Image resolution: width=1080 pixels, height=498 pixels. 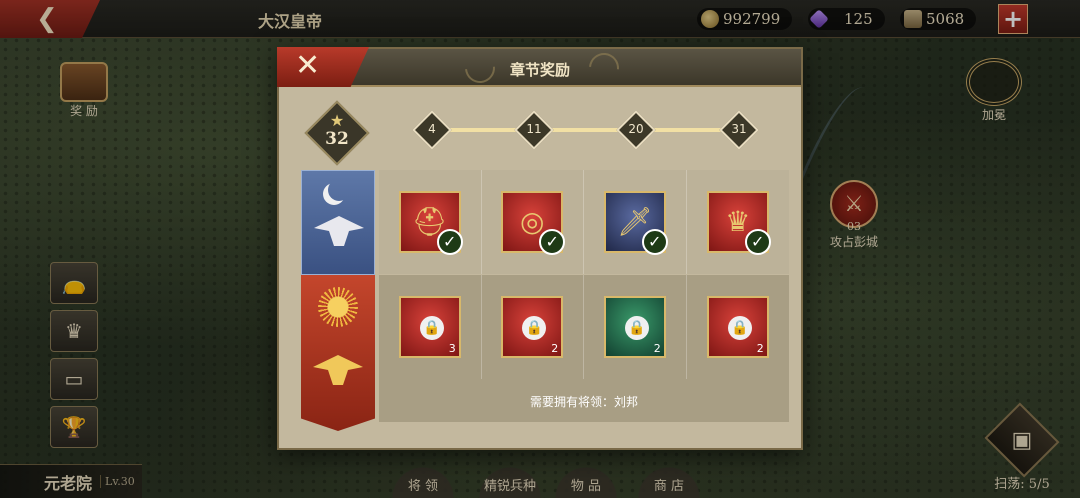 I want to click on reward-cell: ♛ ✓, so click(x=738, y=222).